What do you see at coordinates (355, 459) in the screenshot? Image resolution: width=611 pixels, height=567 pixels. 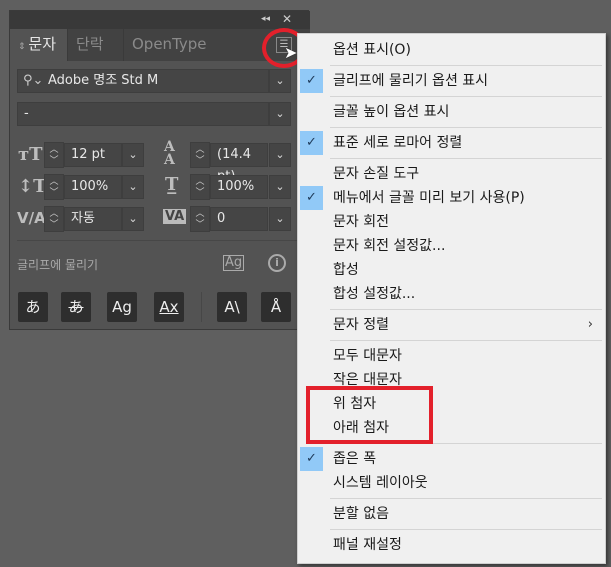 I see `menu-item-label: 좁은 폭` at bounding box center [355, 459].